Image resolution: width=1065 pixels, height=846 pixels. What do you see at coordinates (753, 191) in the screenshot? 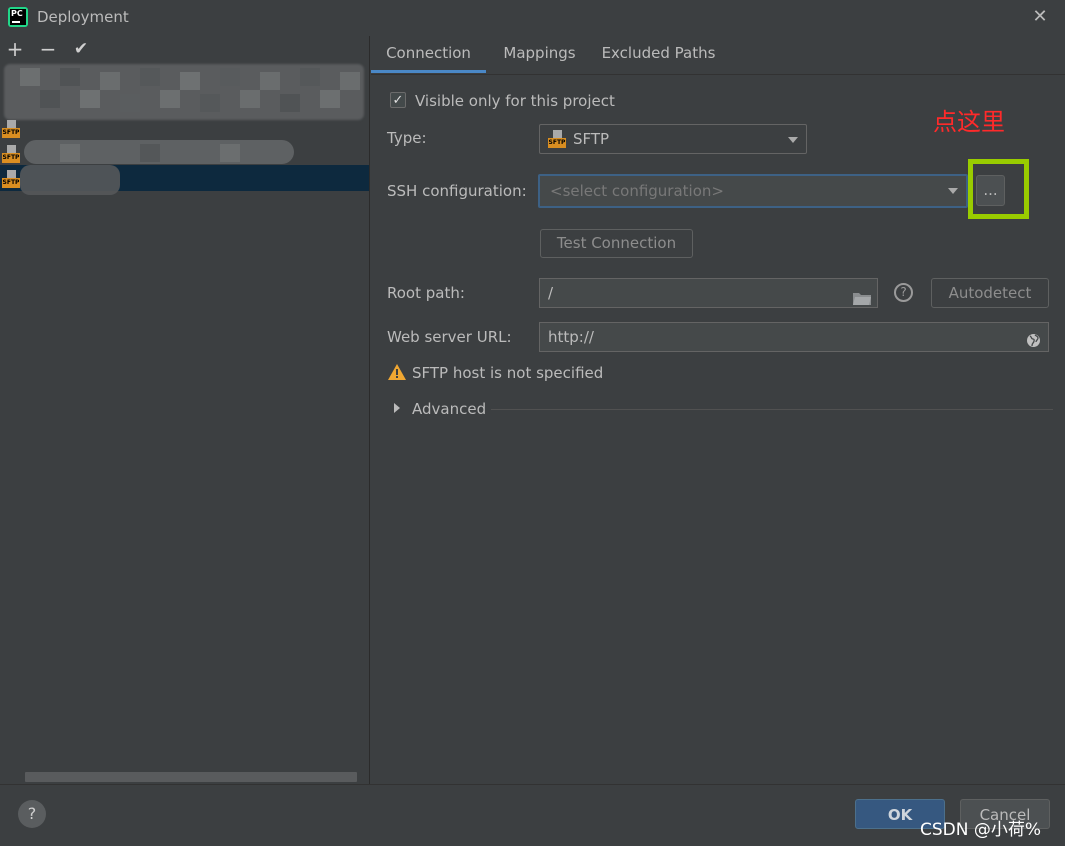
I see `ssh-configuration-select: <select configuration>` at bounding box center [753, 191].